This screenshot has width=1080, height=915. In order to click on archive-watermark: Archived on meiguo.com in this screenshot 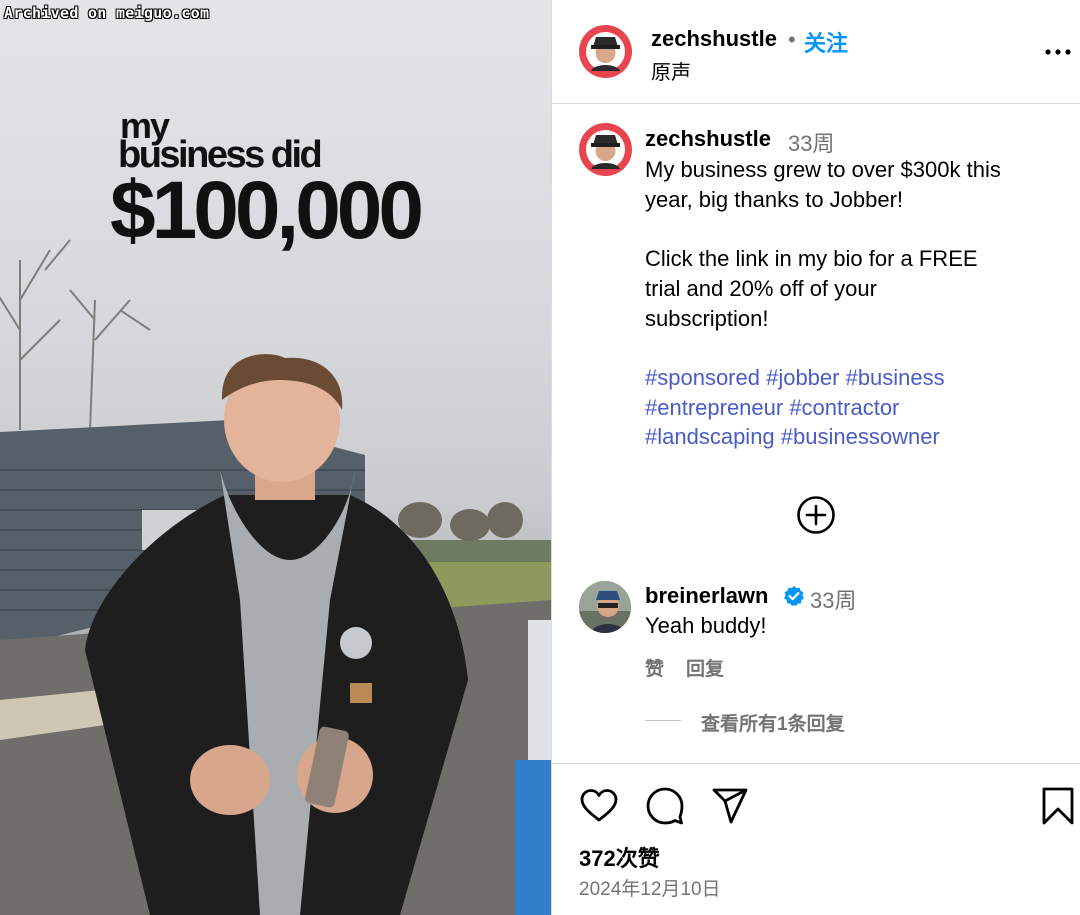, I will do `click(107, 13)`.